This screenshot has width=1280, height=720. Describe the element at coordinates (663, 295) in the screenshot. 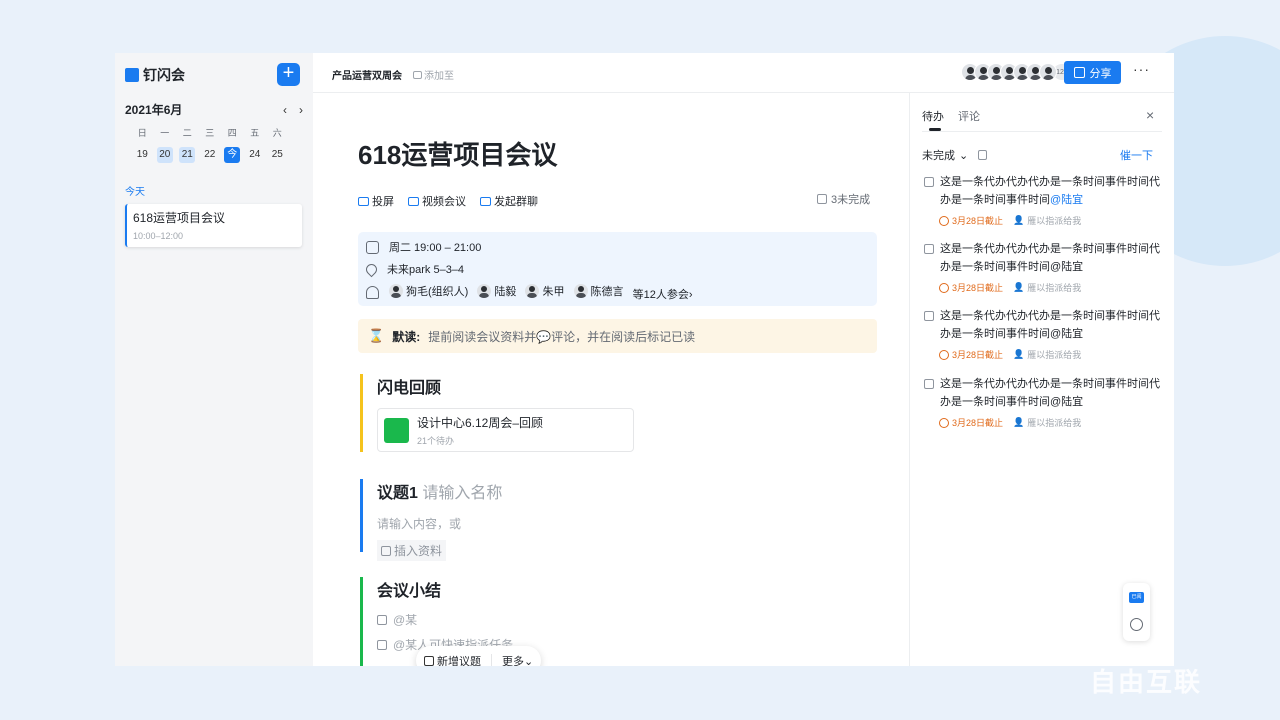

I see `more-attendees-link: 等12人参会›` at that location.